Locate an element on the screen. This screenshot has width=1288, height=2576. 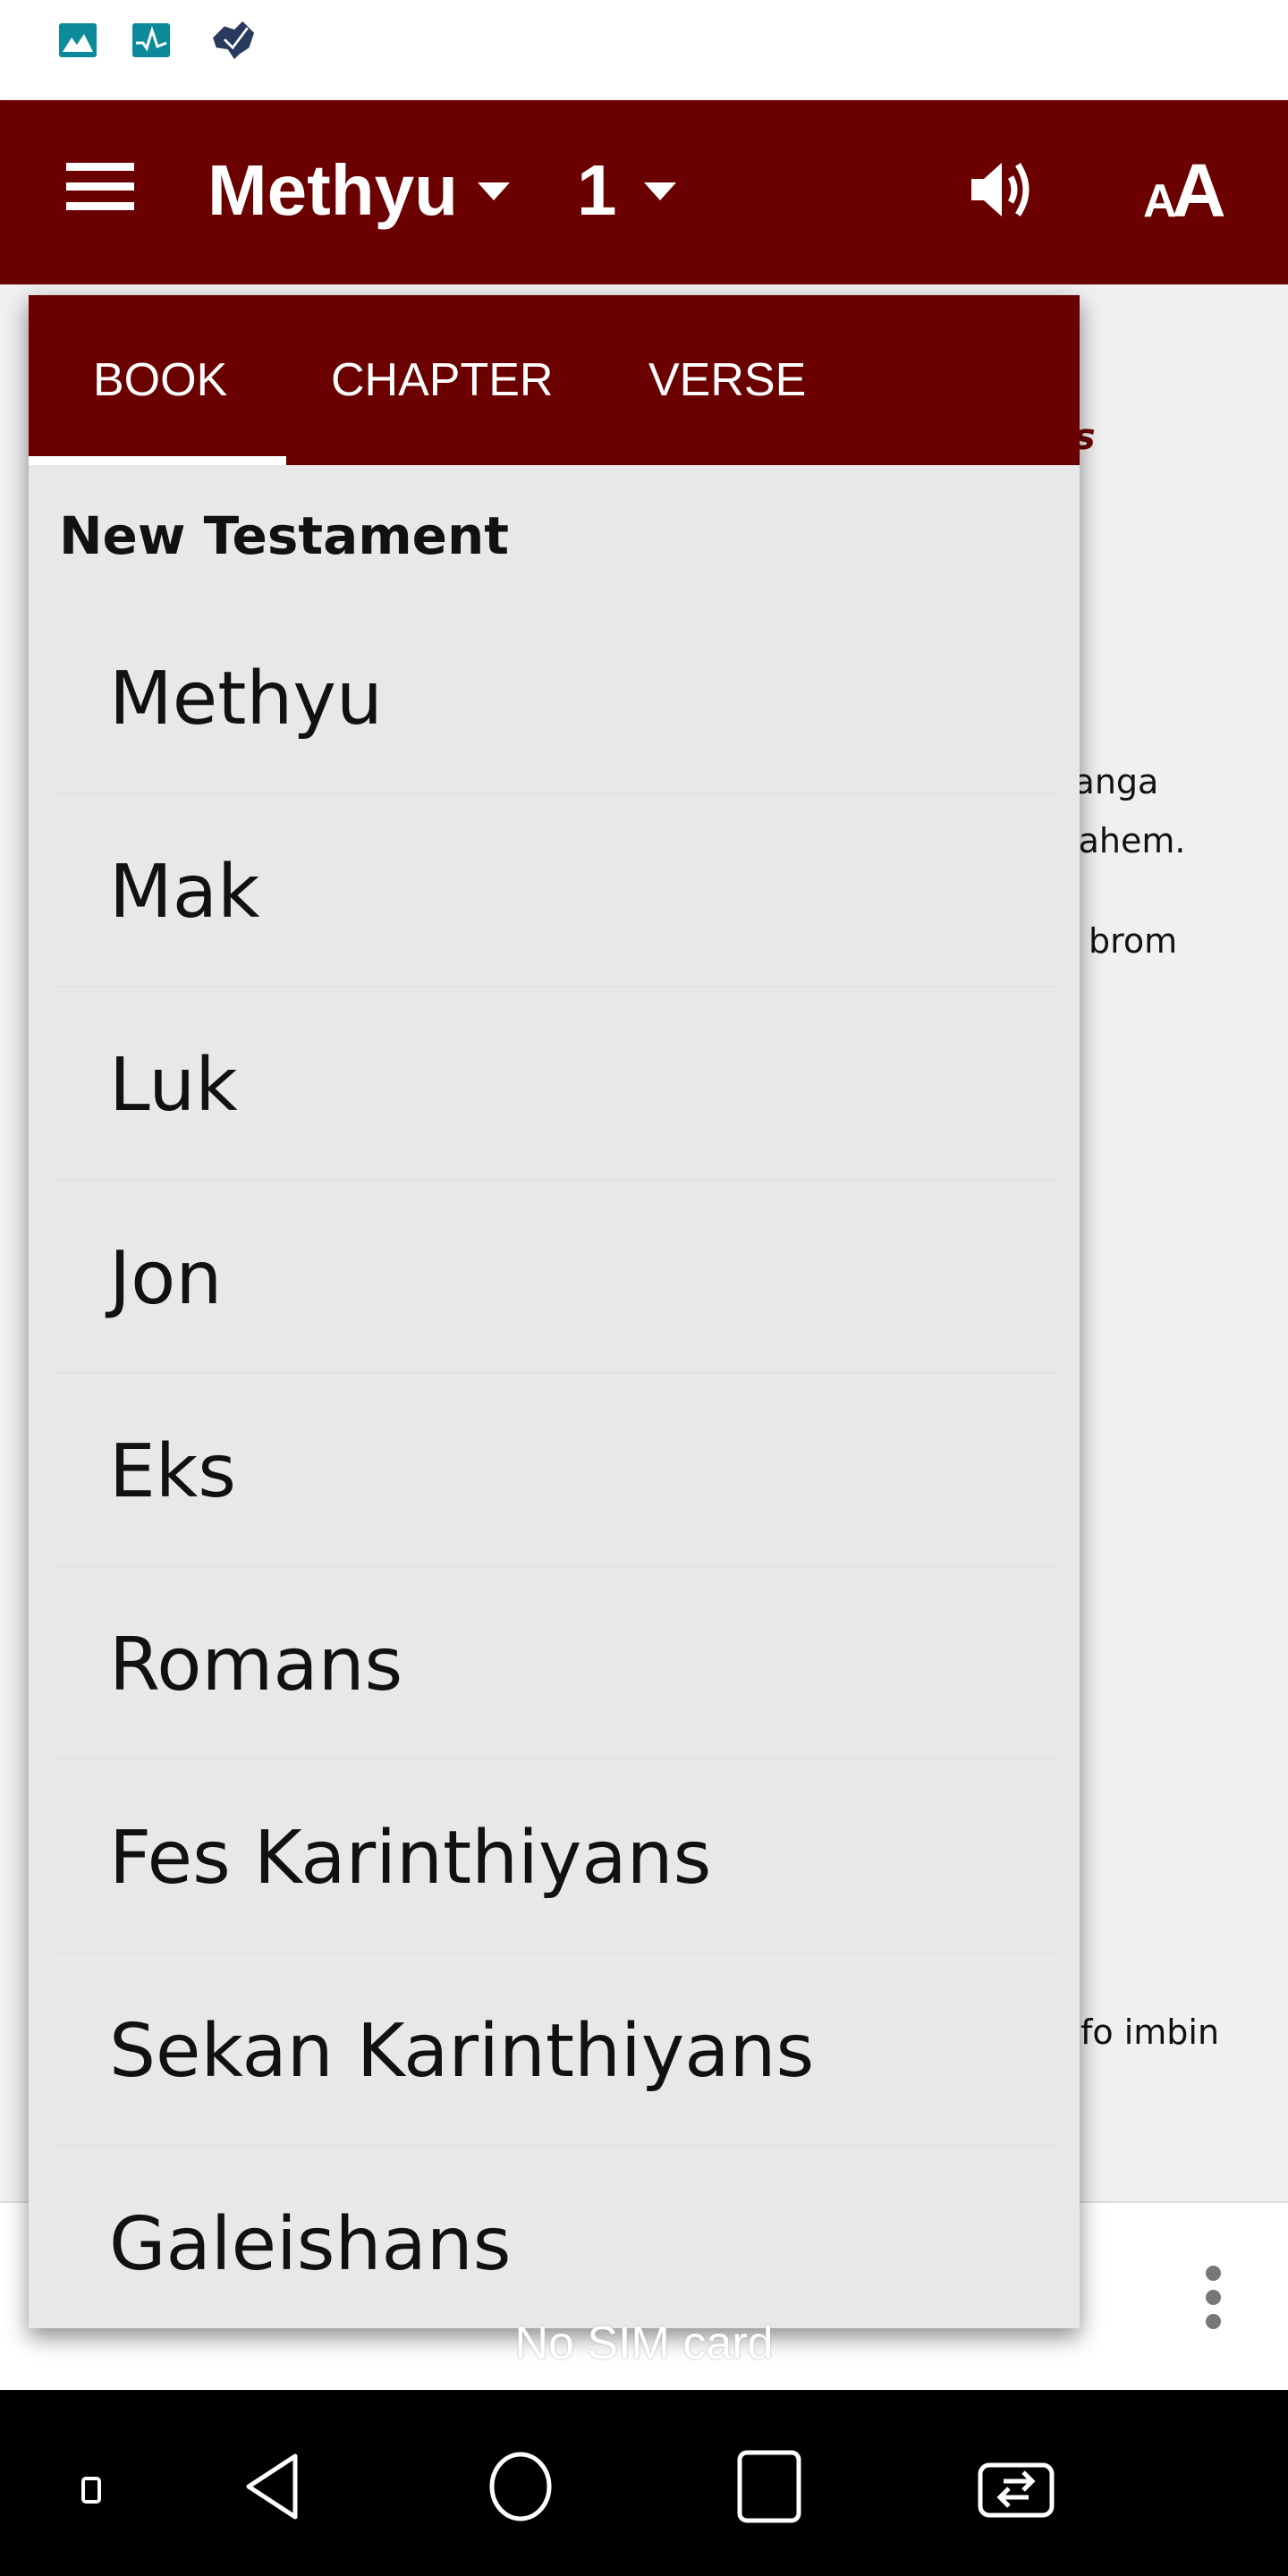
small-square-icon is located at coordinates (91, 2490).